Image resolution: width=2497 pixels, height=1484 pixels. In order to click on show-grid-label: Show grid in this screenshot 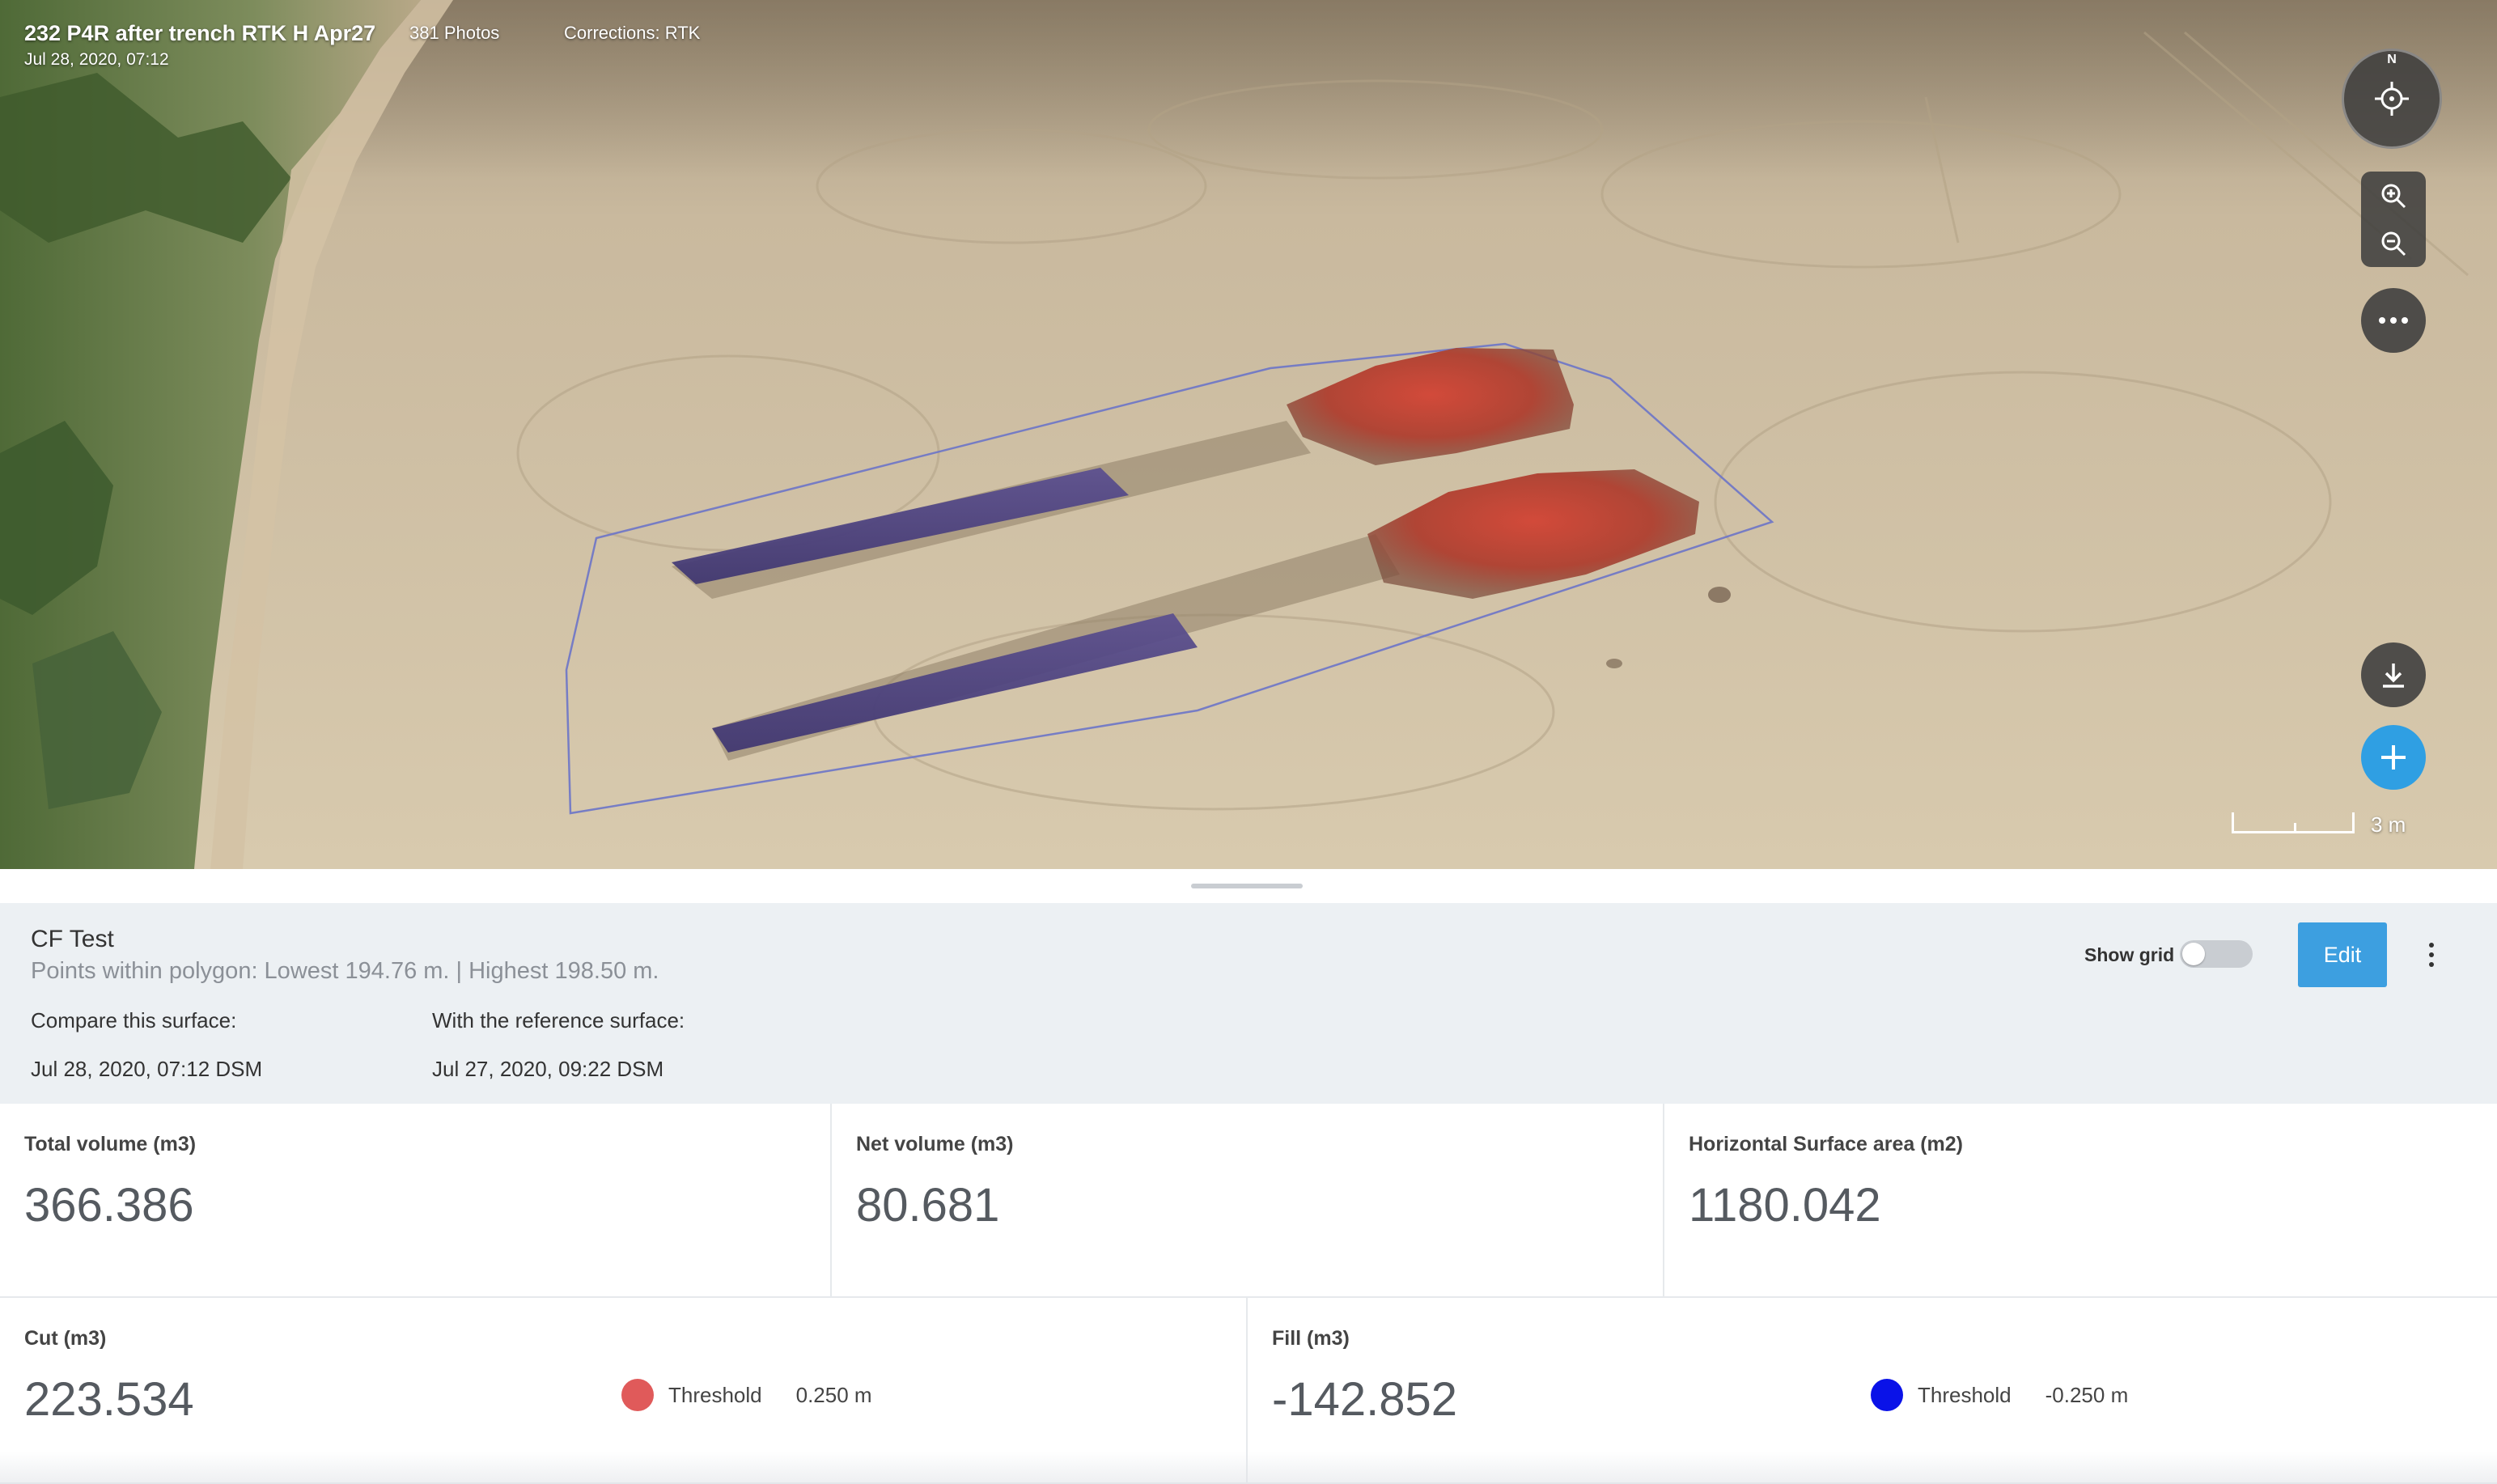, I will do `click(2130, 955)`.